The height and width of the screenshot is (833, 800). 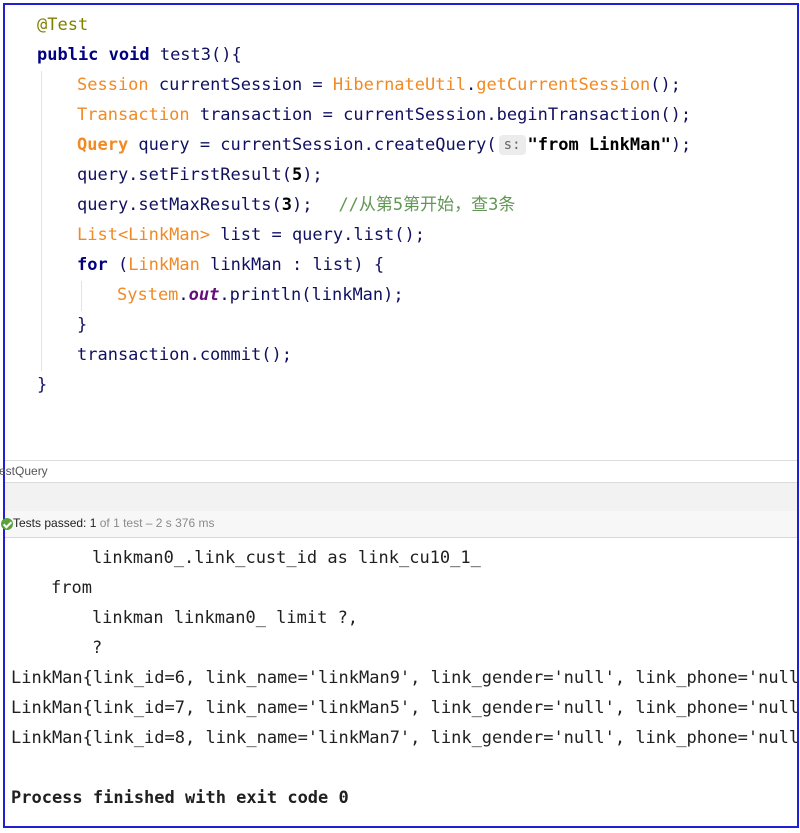 What do you see at coordinates (292, 265) in the screenshot?
I see `code-text: linkMan : list) {` at bounding box center [292, 265].